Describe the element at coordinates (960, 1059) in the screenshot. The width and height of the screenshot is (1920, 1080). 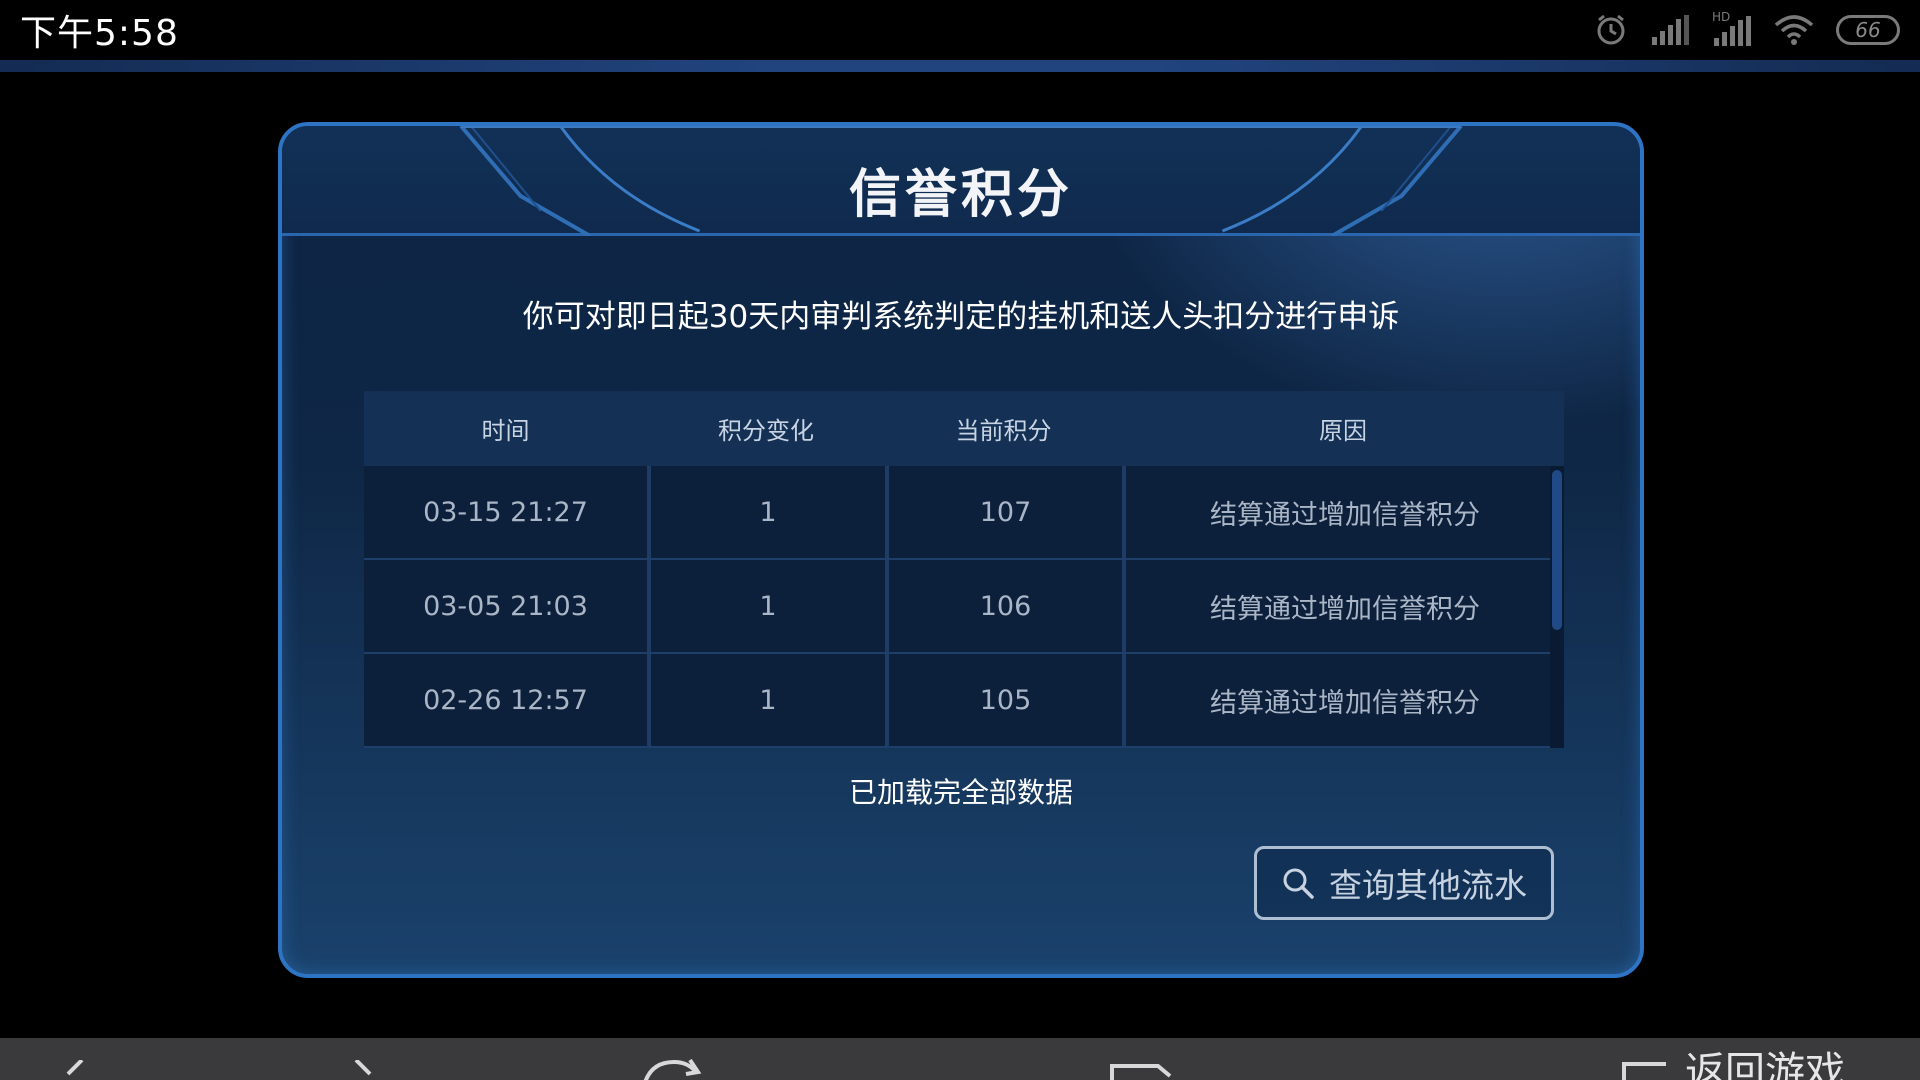
I see `bottom-navigation-bar: 返回游戏` at that location.